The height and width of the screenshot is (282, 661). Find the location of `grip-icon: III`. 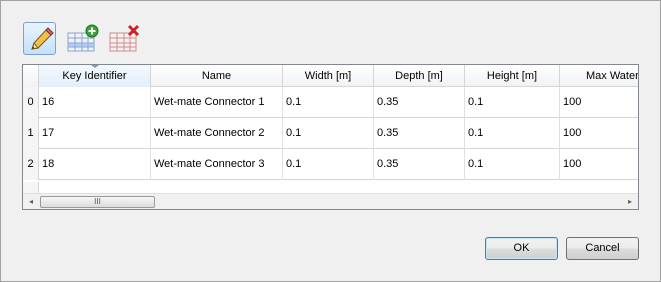

grip-icon: III is located at coordinates (97, 201).